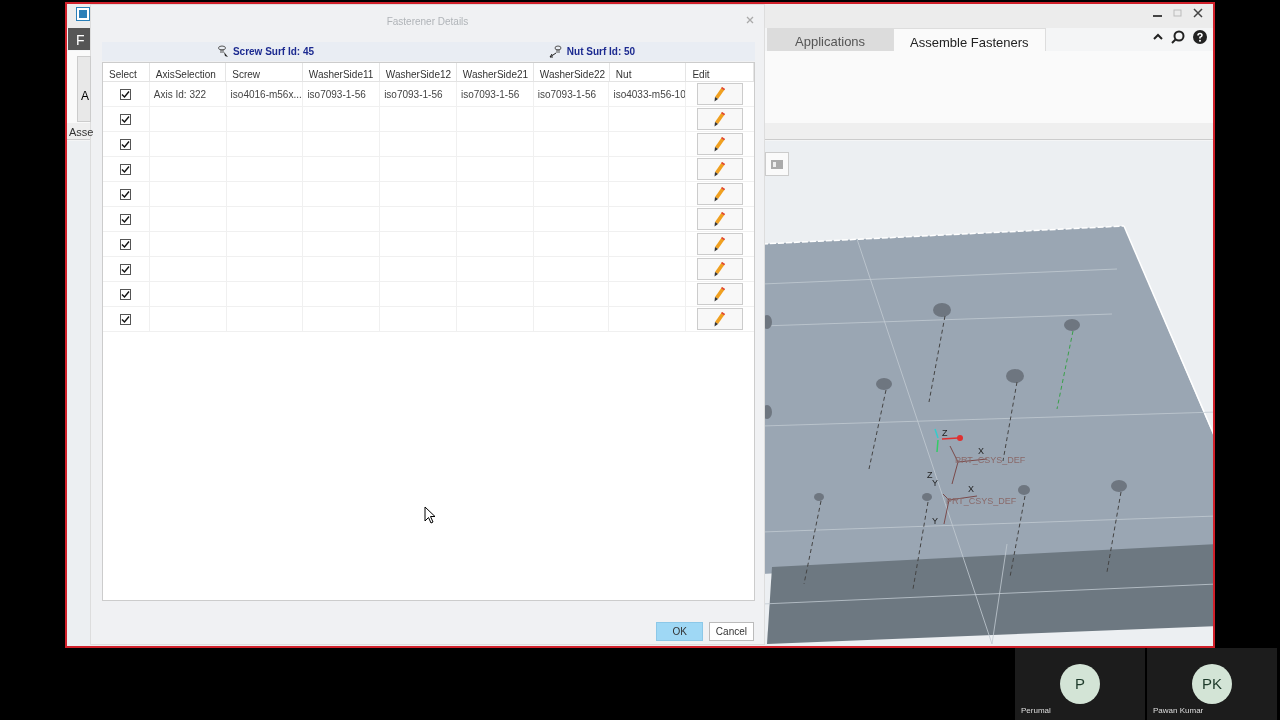  What do you see at coordinates (79, 39) in the screenshot?
I see `ribbon-tab: F` at bounding box center [79, 39].